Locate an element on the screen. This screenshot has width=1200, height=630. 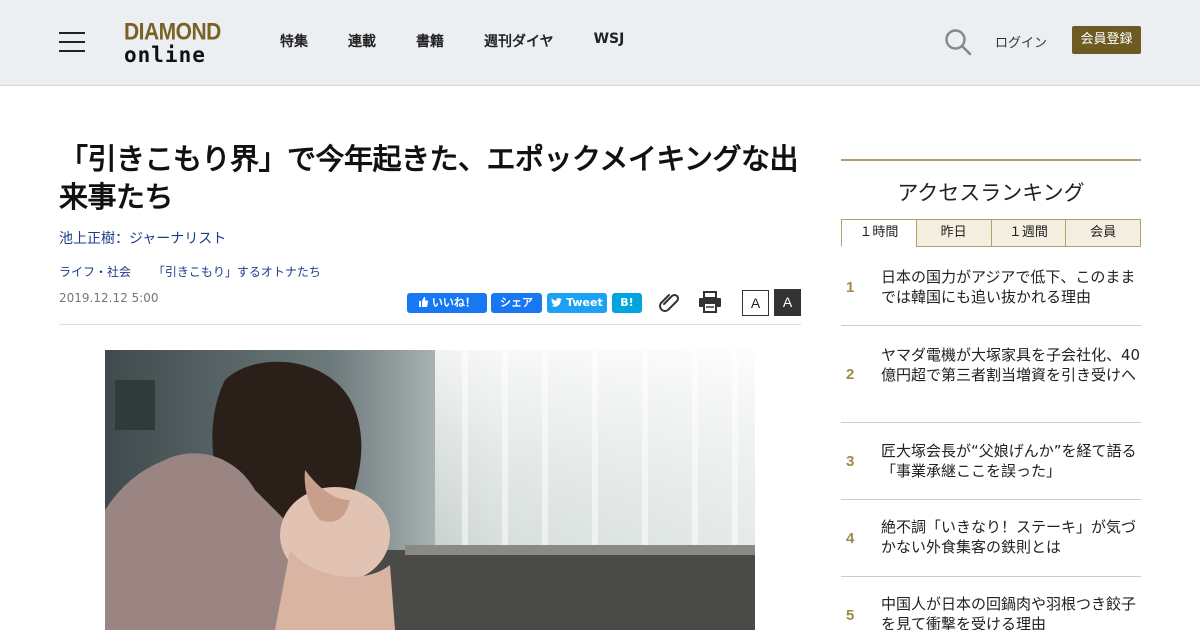
rank-number: 3 is located at coordinates (850, 461).